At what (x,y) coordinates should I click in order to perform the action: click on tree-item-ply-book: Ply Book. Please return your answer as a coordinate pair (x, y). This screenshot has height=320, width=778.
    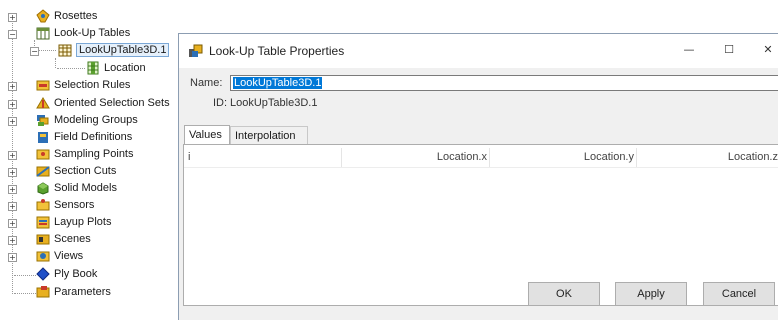
    Looking at the image, I should click on (66, 274).